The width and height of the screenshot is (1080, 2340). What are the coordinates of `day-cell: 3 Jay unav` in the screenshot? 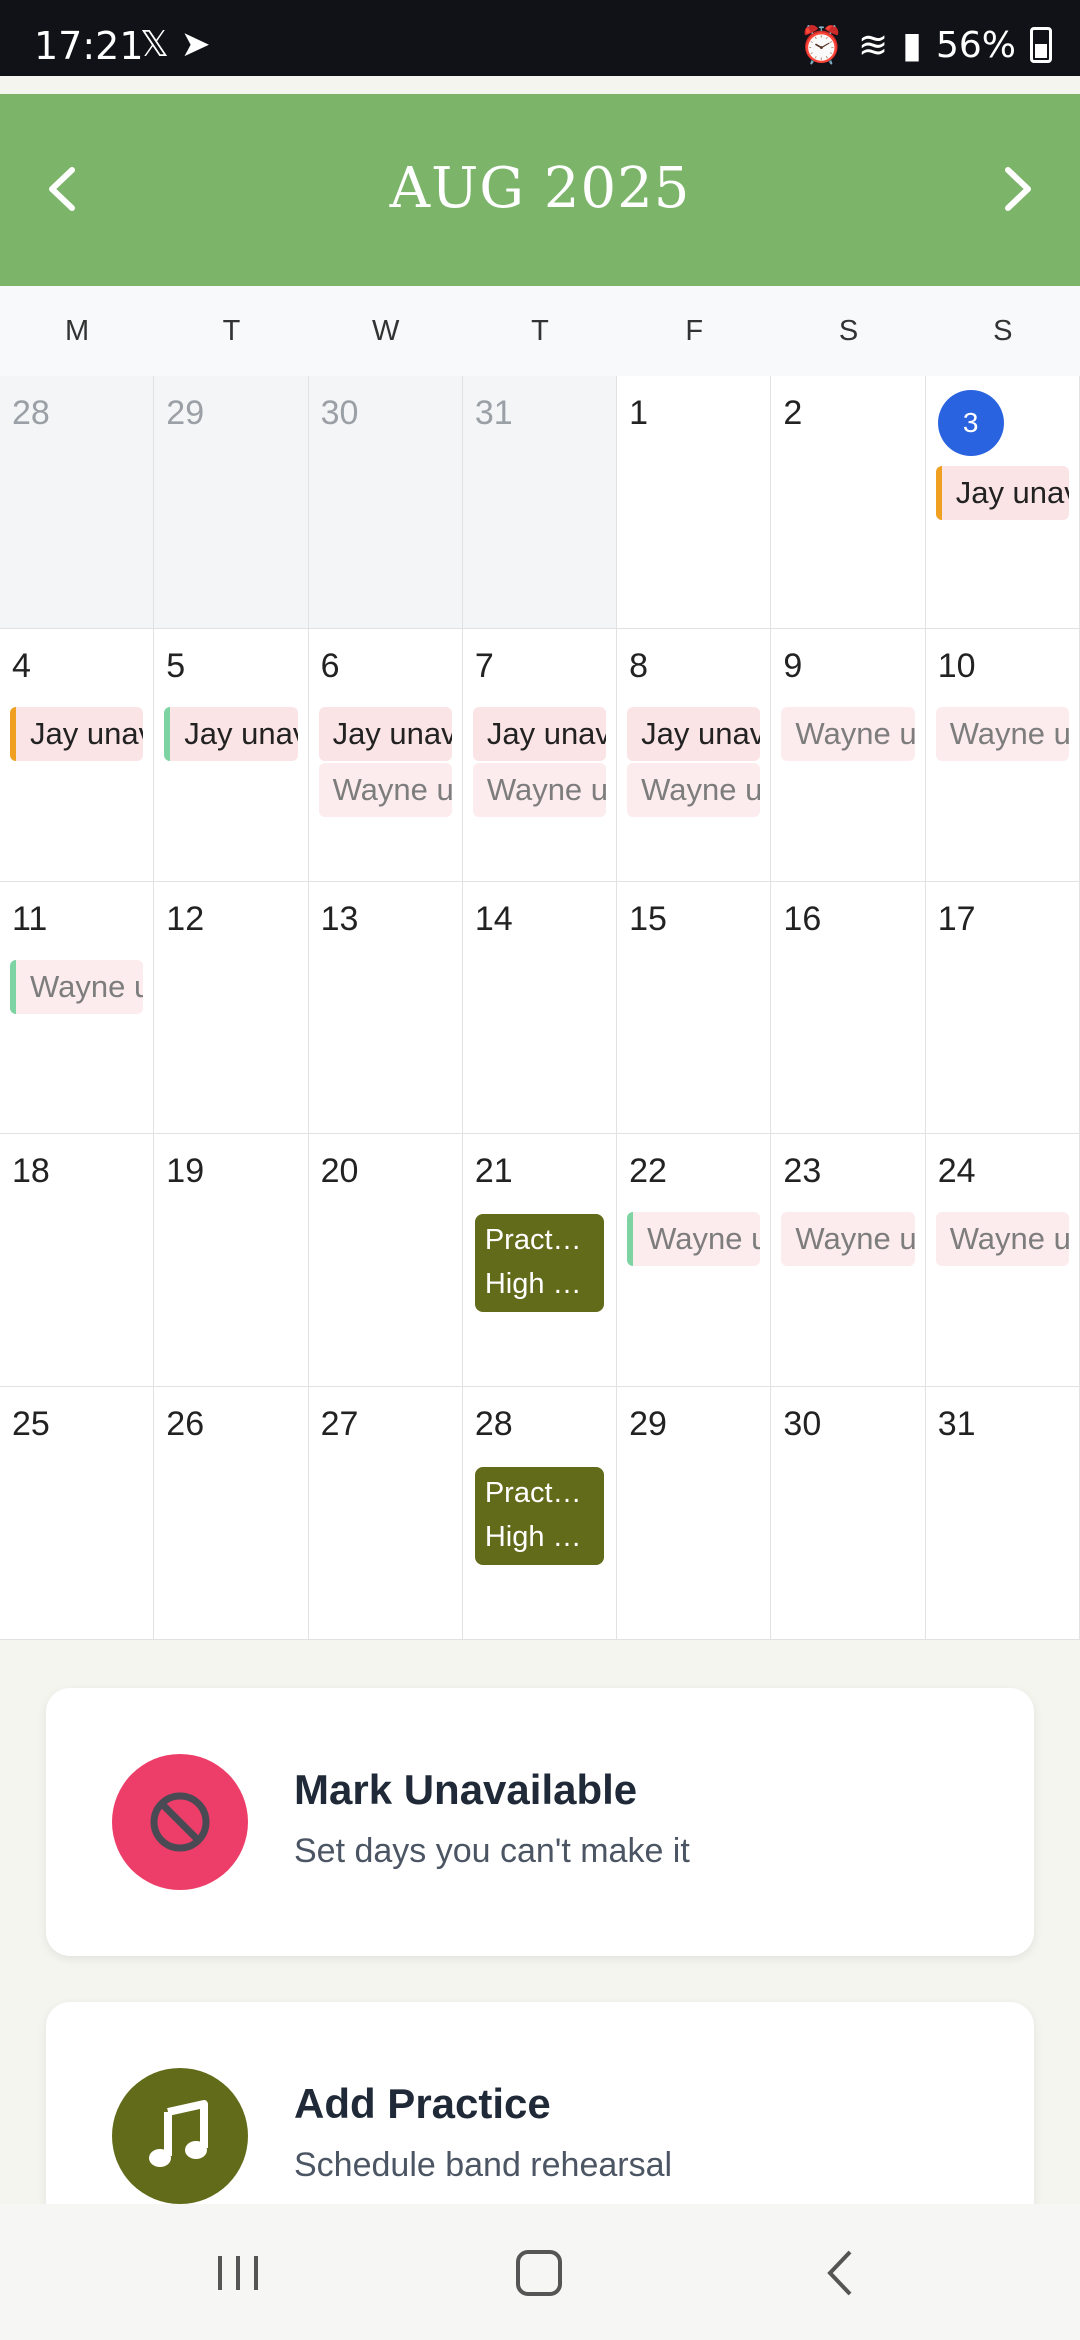 It's located at (1002, 502).